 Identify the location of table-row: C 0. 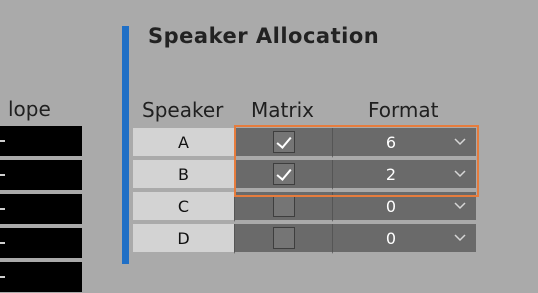
(304, 207).